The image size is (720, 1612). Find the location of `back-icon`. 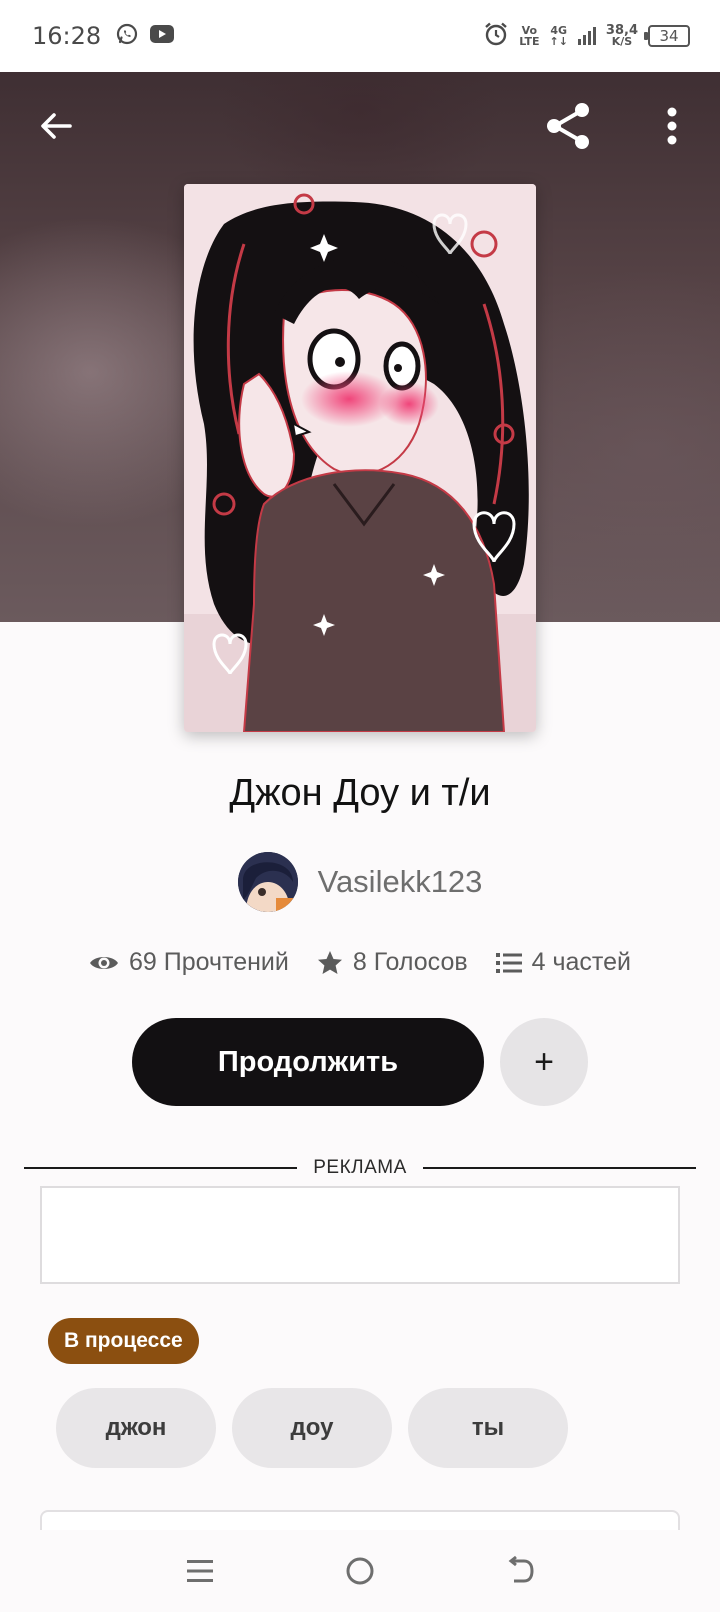

back-icon is located at coordinates (521, 1569).